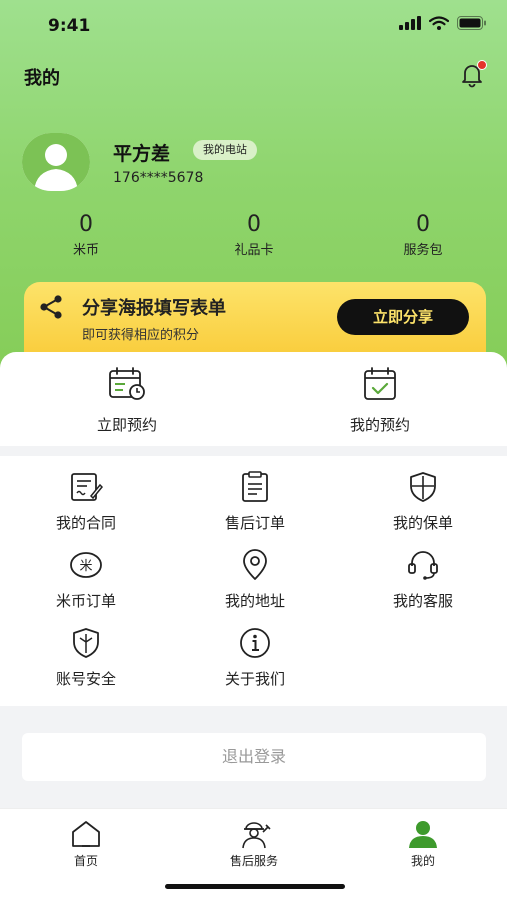 The width and height of the screenshot is (507, 900). Describe the element at coordinates (422, 861) in the screenshot. I see `tab-label: 我的` at that location.